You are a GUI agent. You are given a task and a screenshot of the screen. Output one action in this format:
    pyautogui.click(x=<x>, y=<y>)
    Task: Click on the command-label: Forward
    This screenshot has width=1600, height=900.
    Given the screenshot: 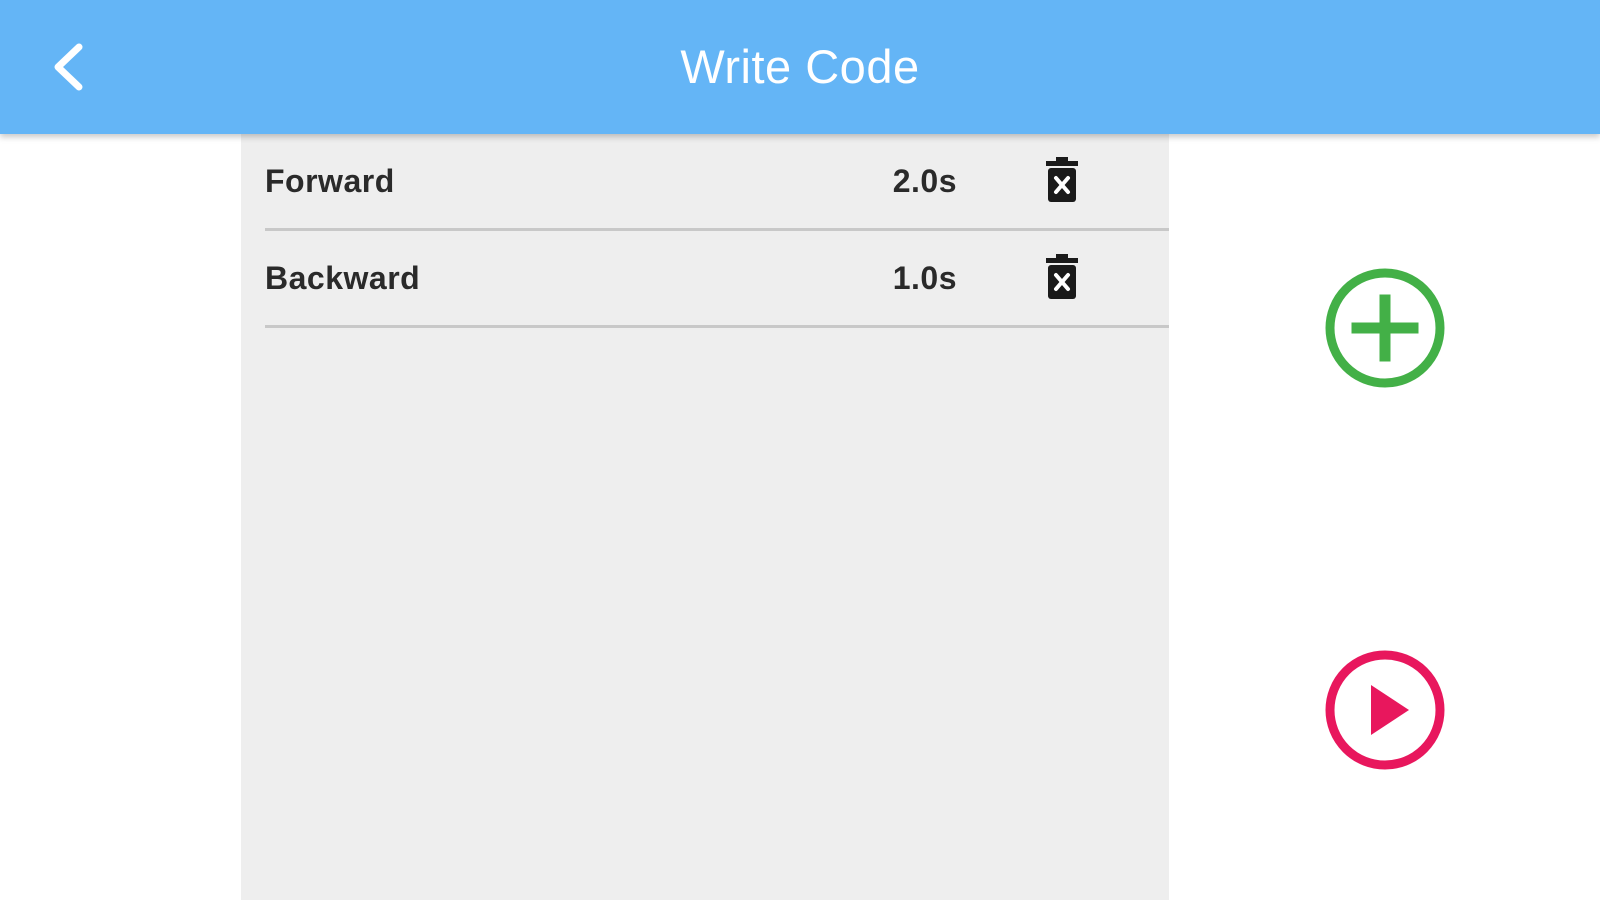 What is the action you would take?
    pyautogui.click(x=330, y=181)
    